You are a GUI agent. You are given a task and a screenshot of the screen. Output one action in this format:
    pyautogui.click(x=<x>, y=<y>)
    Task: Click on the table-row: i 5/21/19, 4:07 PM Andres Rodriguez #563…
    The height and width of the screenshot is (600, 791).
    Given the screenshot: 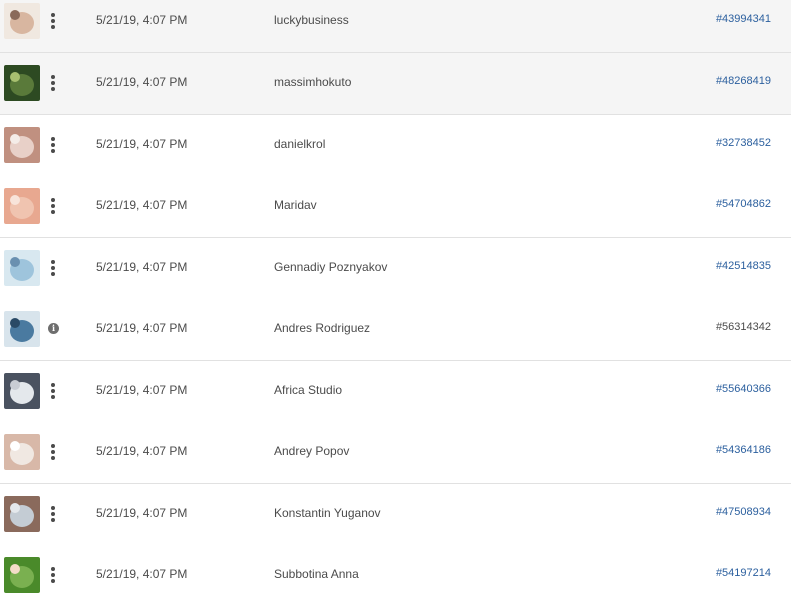 What is the action you would take?
    pyautogui.click(x=395, y=330)
    